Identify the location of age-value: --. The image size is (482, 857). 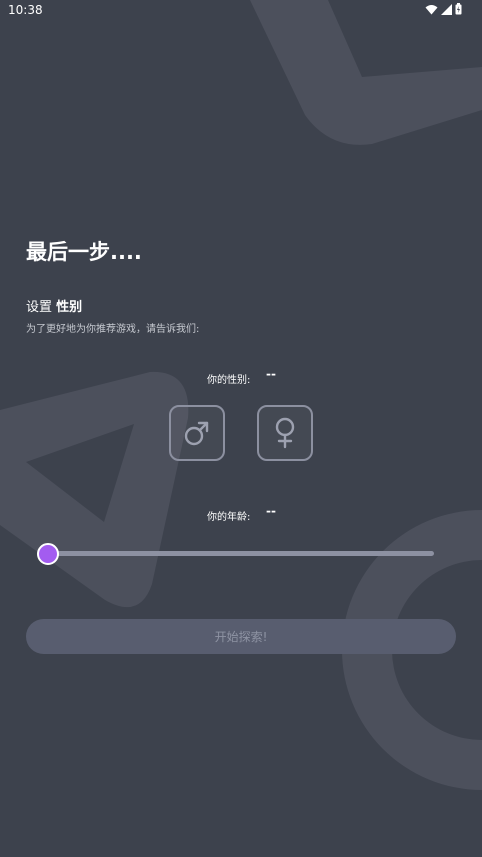
(271, 511).